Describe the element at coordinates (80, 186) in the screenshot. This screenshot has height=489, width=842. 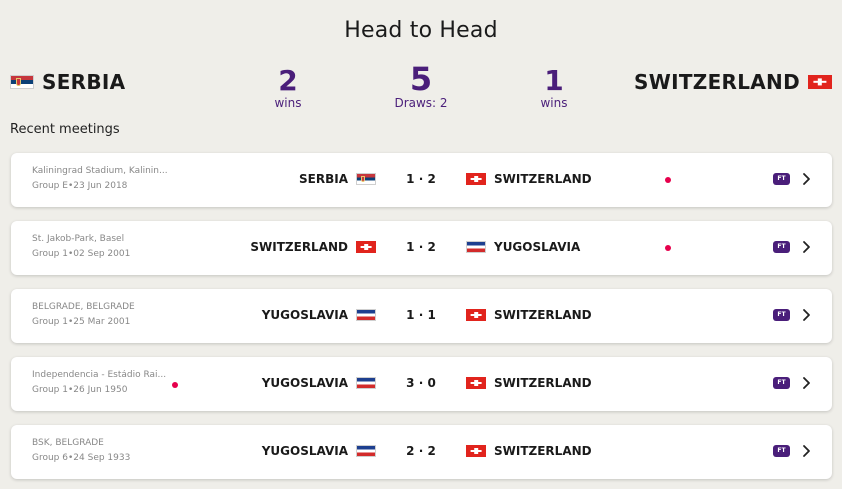
I see `match-group-date: Group E•23 Jun 2018` at that location.